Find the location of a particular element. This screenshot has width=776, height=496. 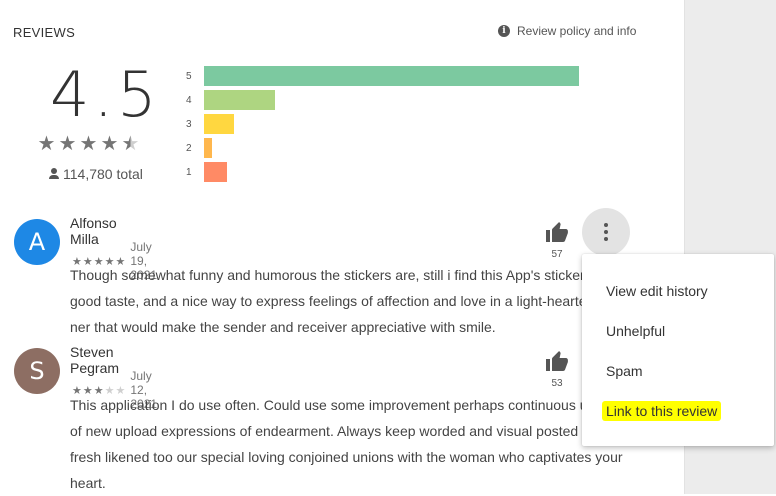

more-options-button is located at coordinates (606, 232).